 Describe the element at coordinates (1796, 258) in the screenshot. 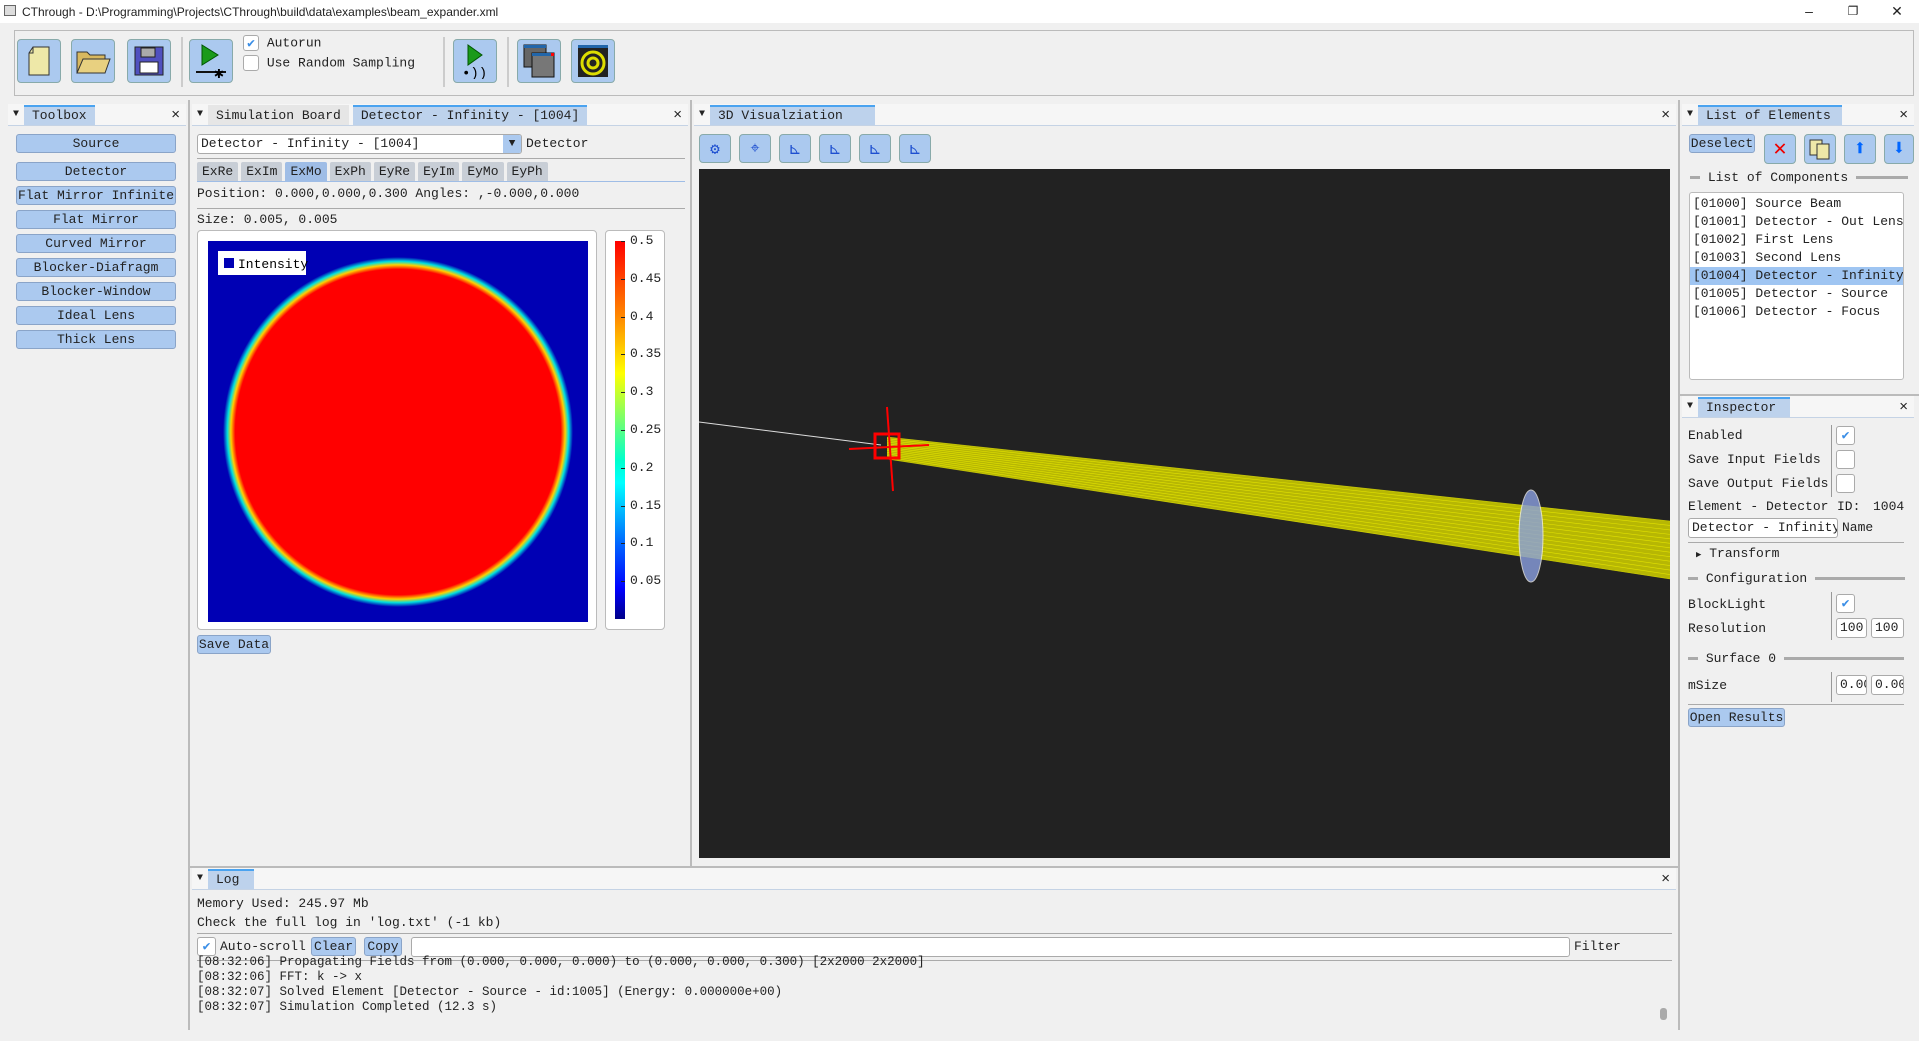

I see `list-item: [01003] Second Lens` at that location.